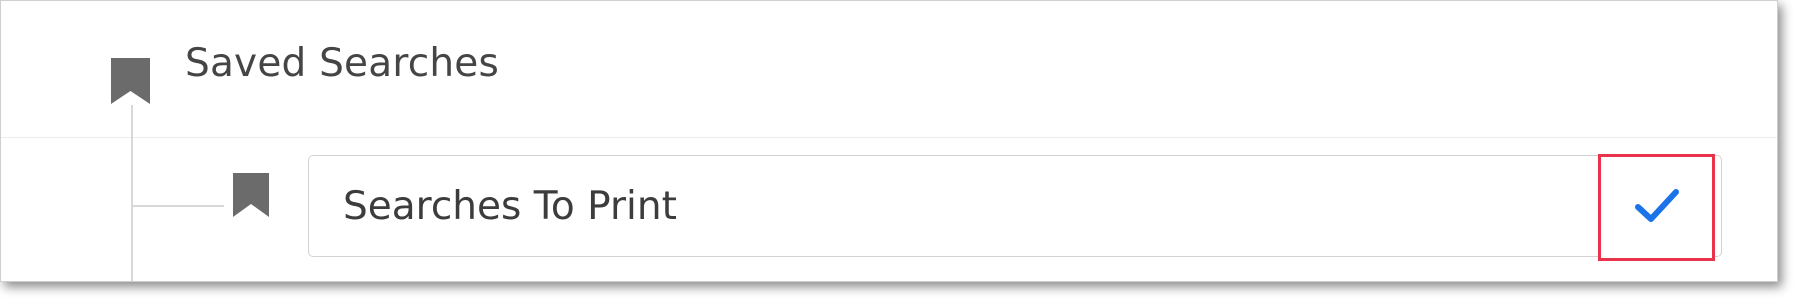 The height and width of the screenshot is (302, 1797). Describe the element at coordinates (251, 195) in the screenshot. I see `child-bookmark-icon` at that location.